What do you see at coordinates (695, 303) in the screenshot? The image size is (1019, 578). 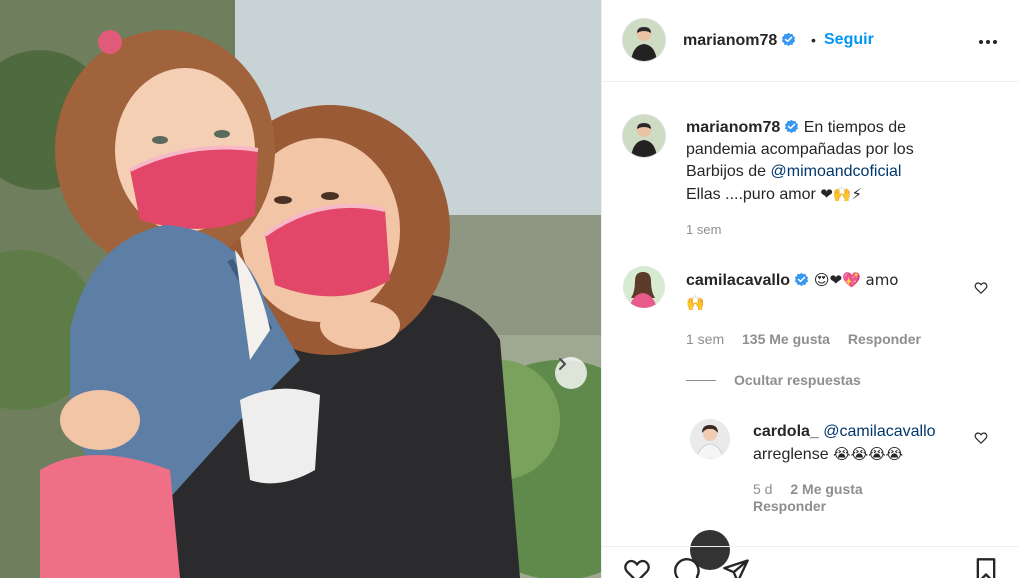 I see `comment-text-2: 🙌` at bounding box center [695, 303].